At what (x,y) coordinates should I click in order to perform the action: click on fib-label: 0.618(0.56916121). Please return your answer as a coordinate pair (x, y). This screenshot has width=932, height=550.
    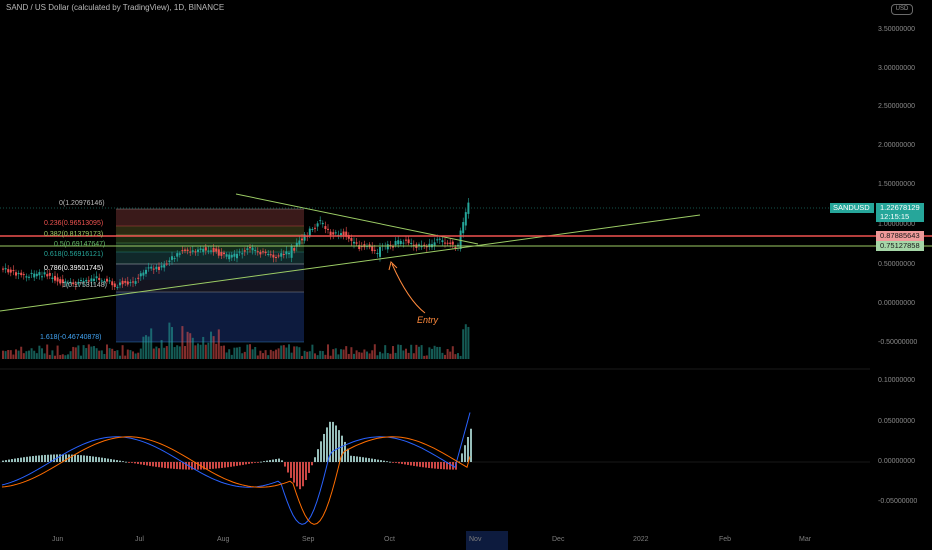
    Looking at the image, I should click on (74, 254).